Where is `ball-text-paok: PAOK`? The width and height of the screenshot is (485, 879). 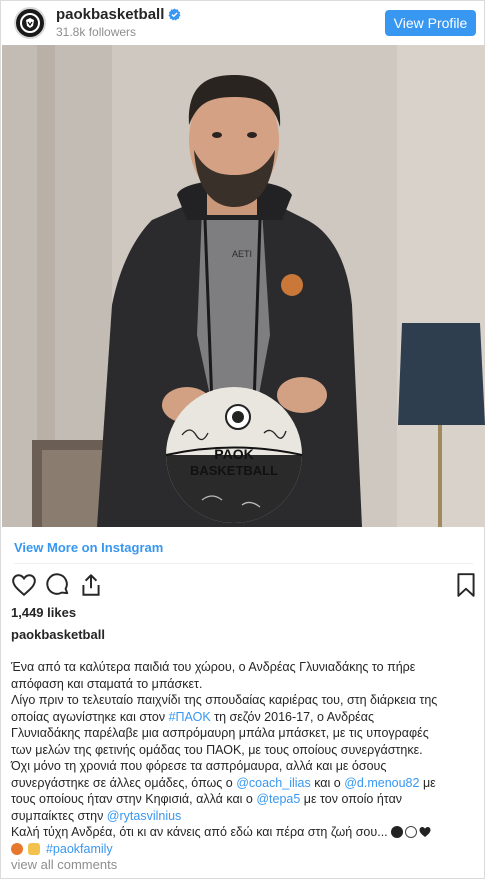
ball-text-paok: PAOK is located at coordinates (233, 454).